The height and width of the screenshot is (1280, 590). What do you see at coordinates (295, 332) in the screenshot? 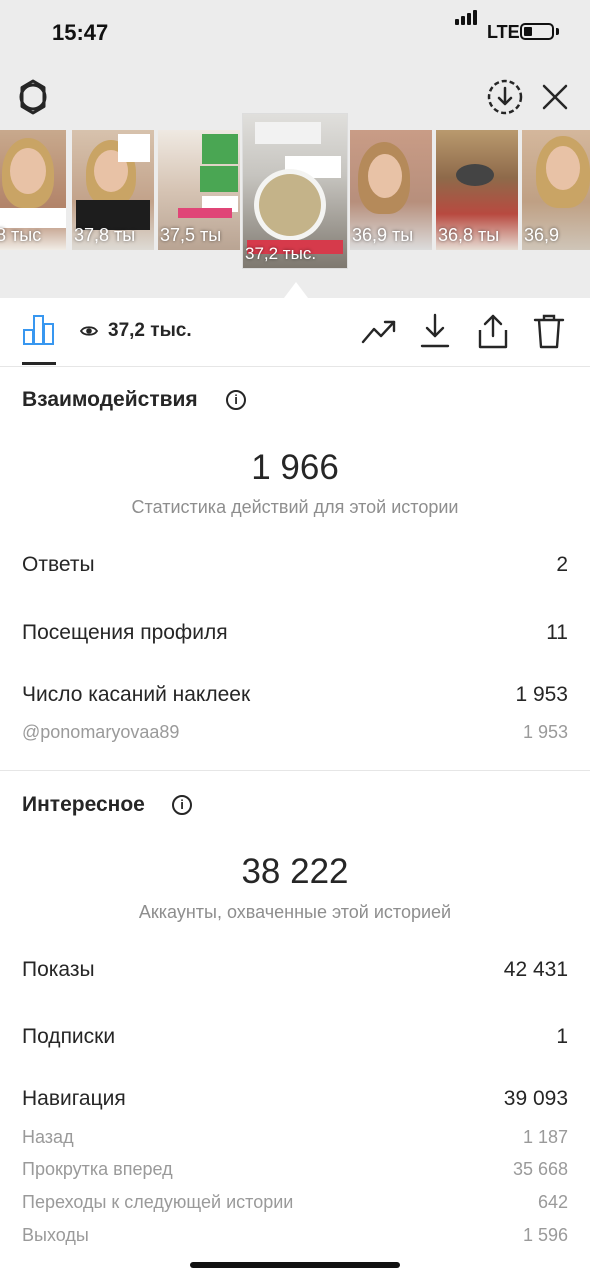
I see `insights-toolbar: 37,2 тыс.` at bounding box center [295, 332].